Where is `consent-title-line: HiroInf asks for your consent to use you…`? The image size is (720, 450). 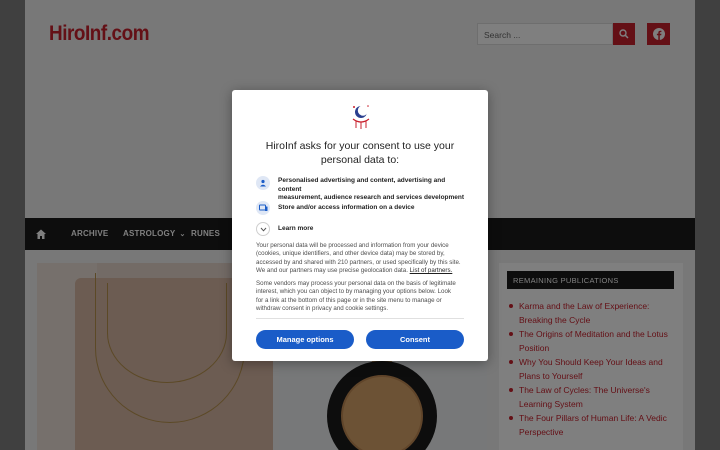
consent-title-line: HiroInf asks for your consent to use you… is located at coordinates (360, 146).